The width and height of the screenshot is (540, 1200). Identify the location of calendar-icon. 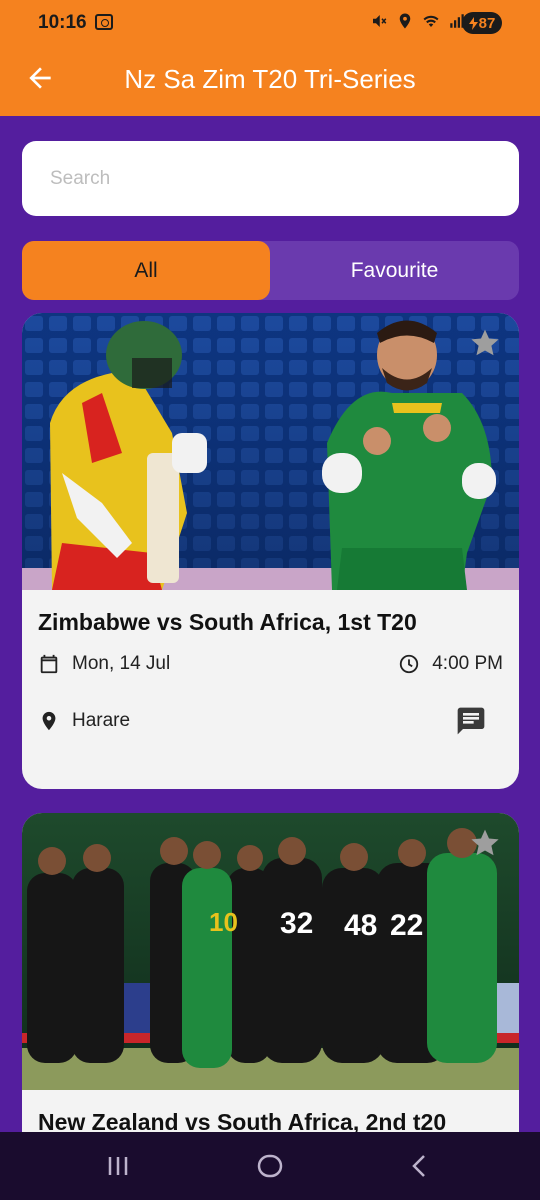
(49, 664).